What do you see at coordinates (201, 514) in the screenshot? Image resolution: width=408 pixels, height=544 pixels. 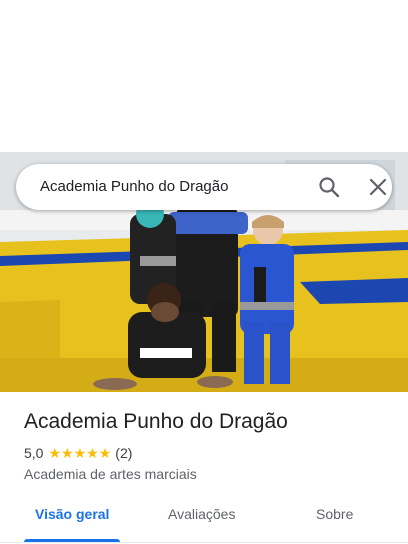 I see `tab-reviews: Avaliações` at bounding box center [201, 514].